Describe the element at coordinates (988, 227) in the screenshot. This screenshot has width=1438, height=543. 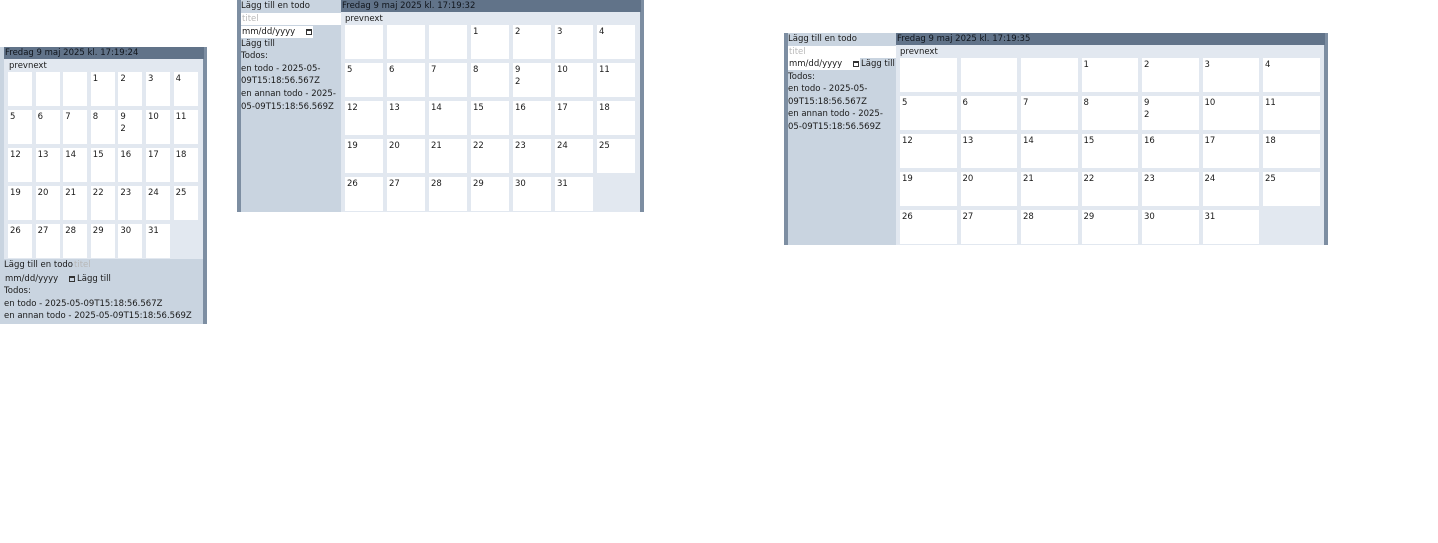
I see `calendar-day-cell: 27` at that location.